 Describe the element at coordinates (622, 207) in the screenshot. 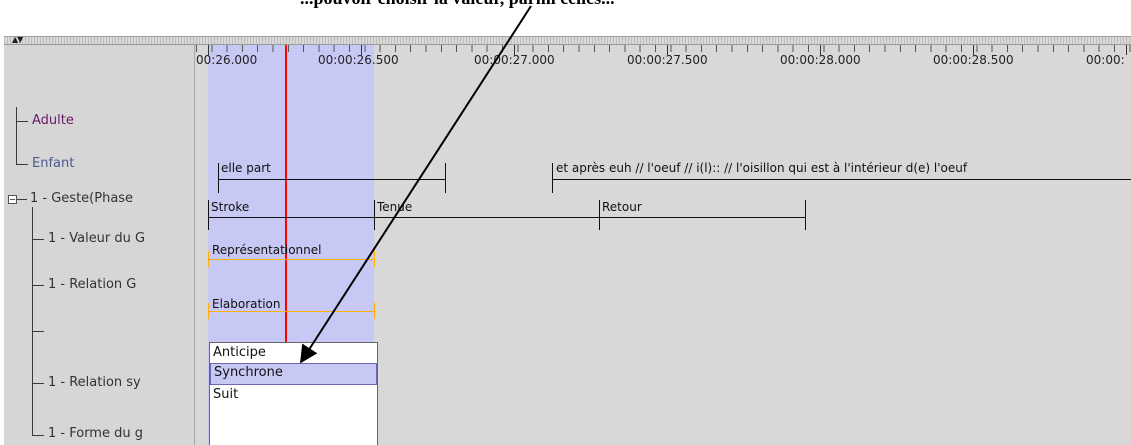

I see `annotation-retour: Retour` at that location.